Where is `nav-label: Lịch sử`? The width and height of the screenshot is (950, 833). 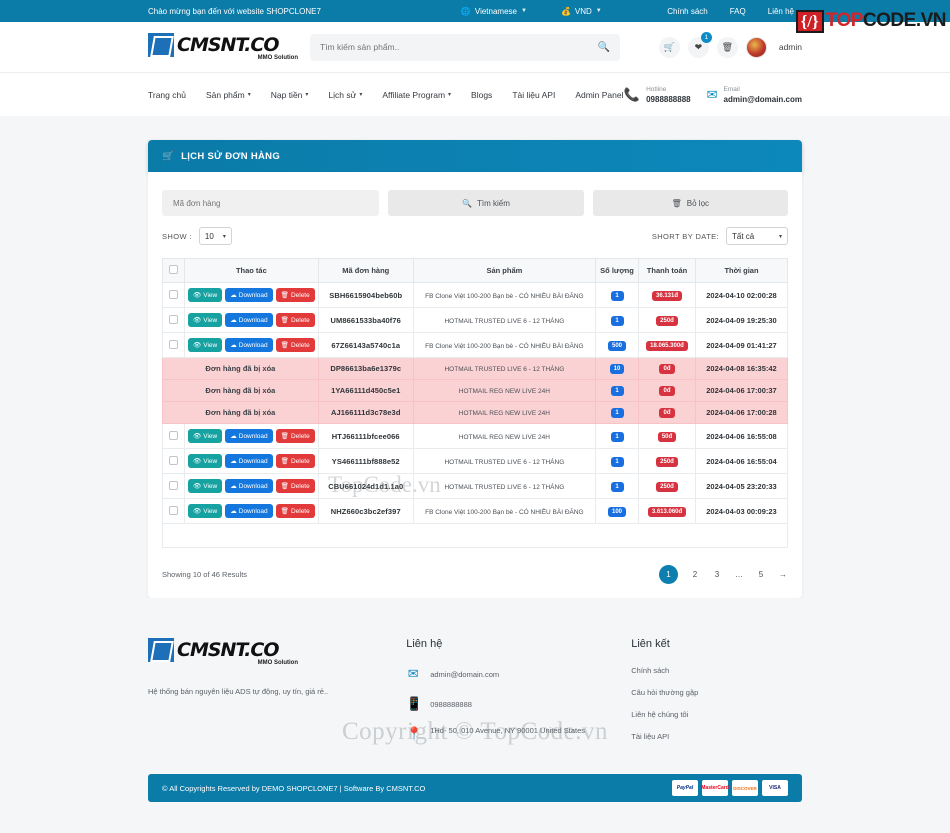
nav-label: Lịch sử is located at coordinates (342, 94).